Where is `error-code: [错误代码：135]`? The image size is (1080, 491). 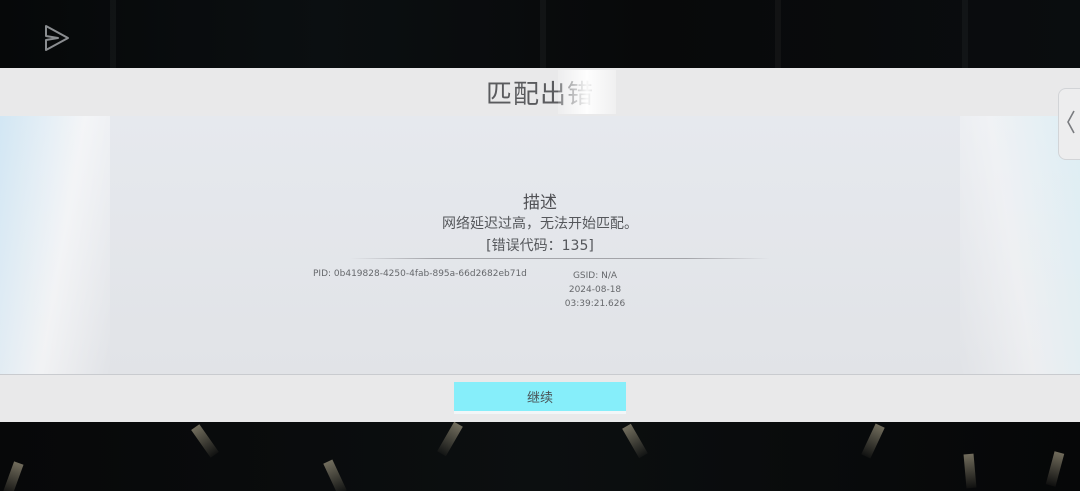 error-code: [错误代码：135] is located at coordinates (540, 246).